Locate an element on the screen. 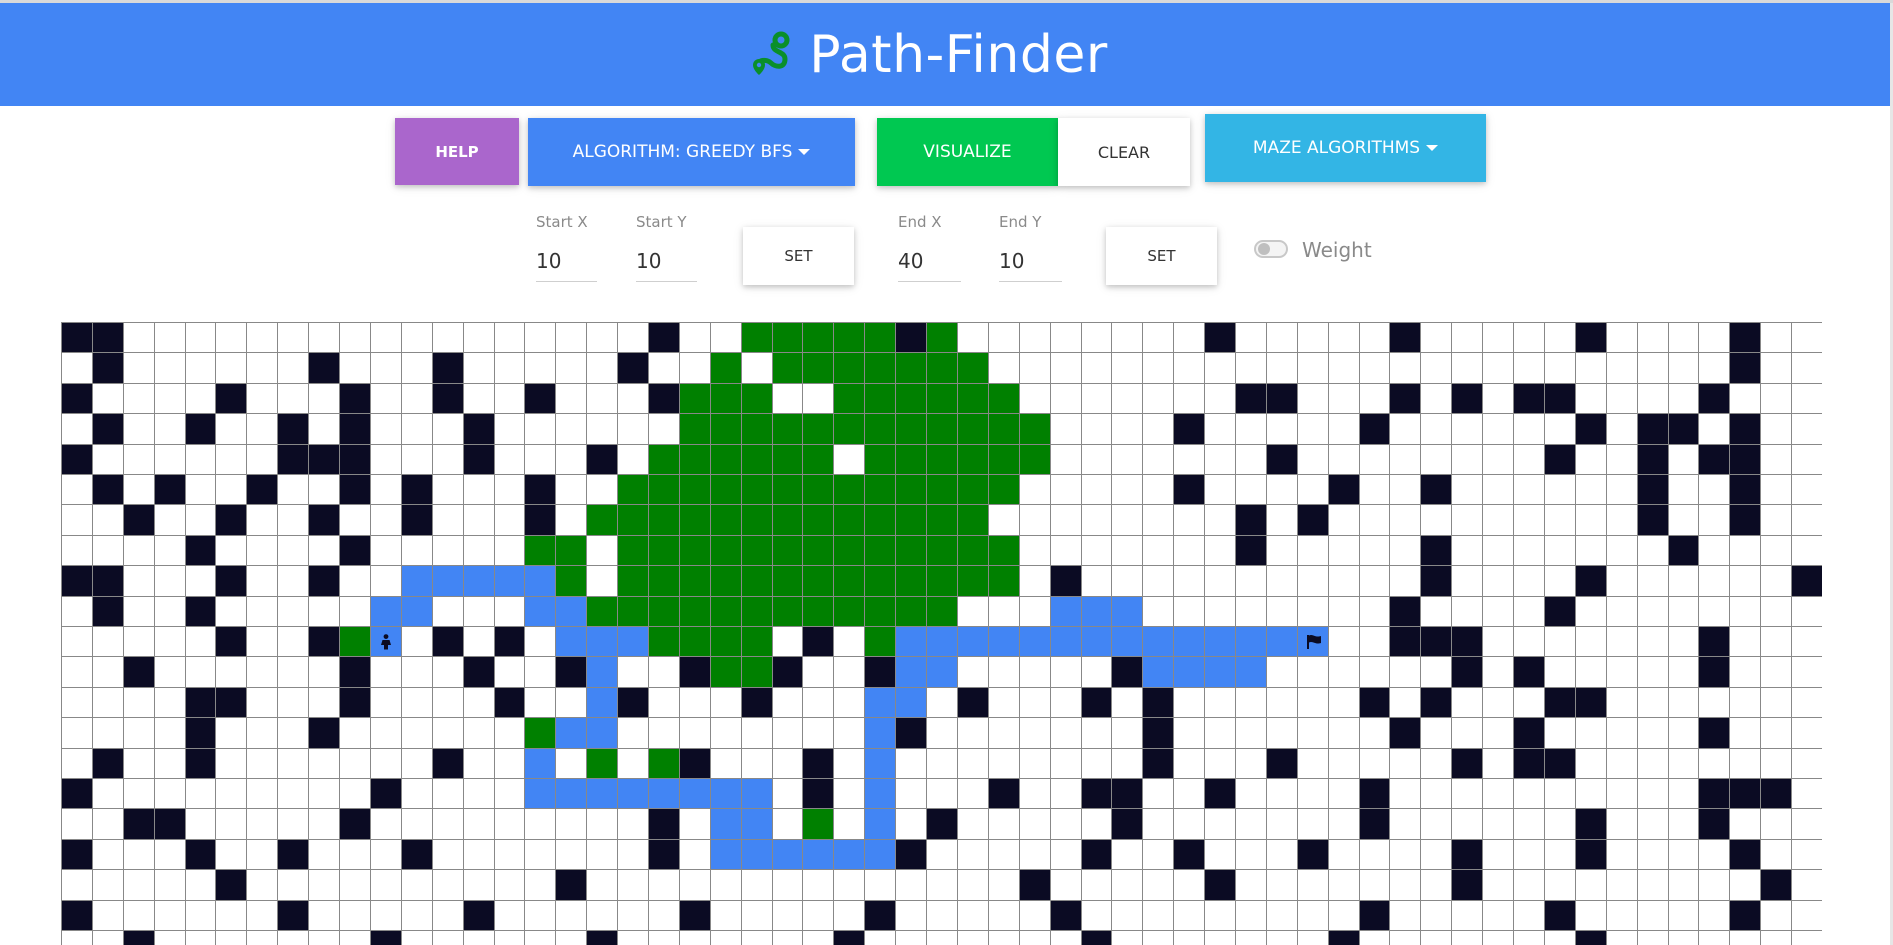  start-x-input is located at coordinates (566, 261).